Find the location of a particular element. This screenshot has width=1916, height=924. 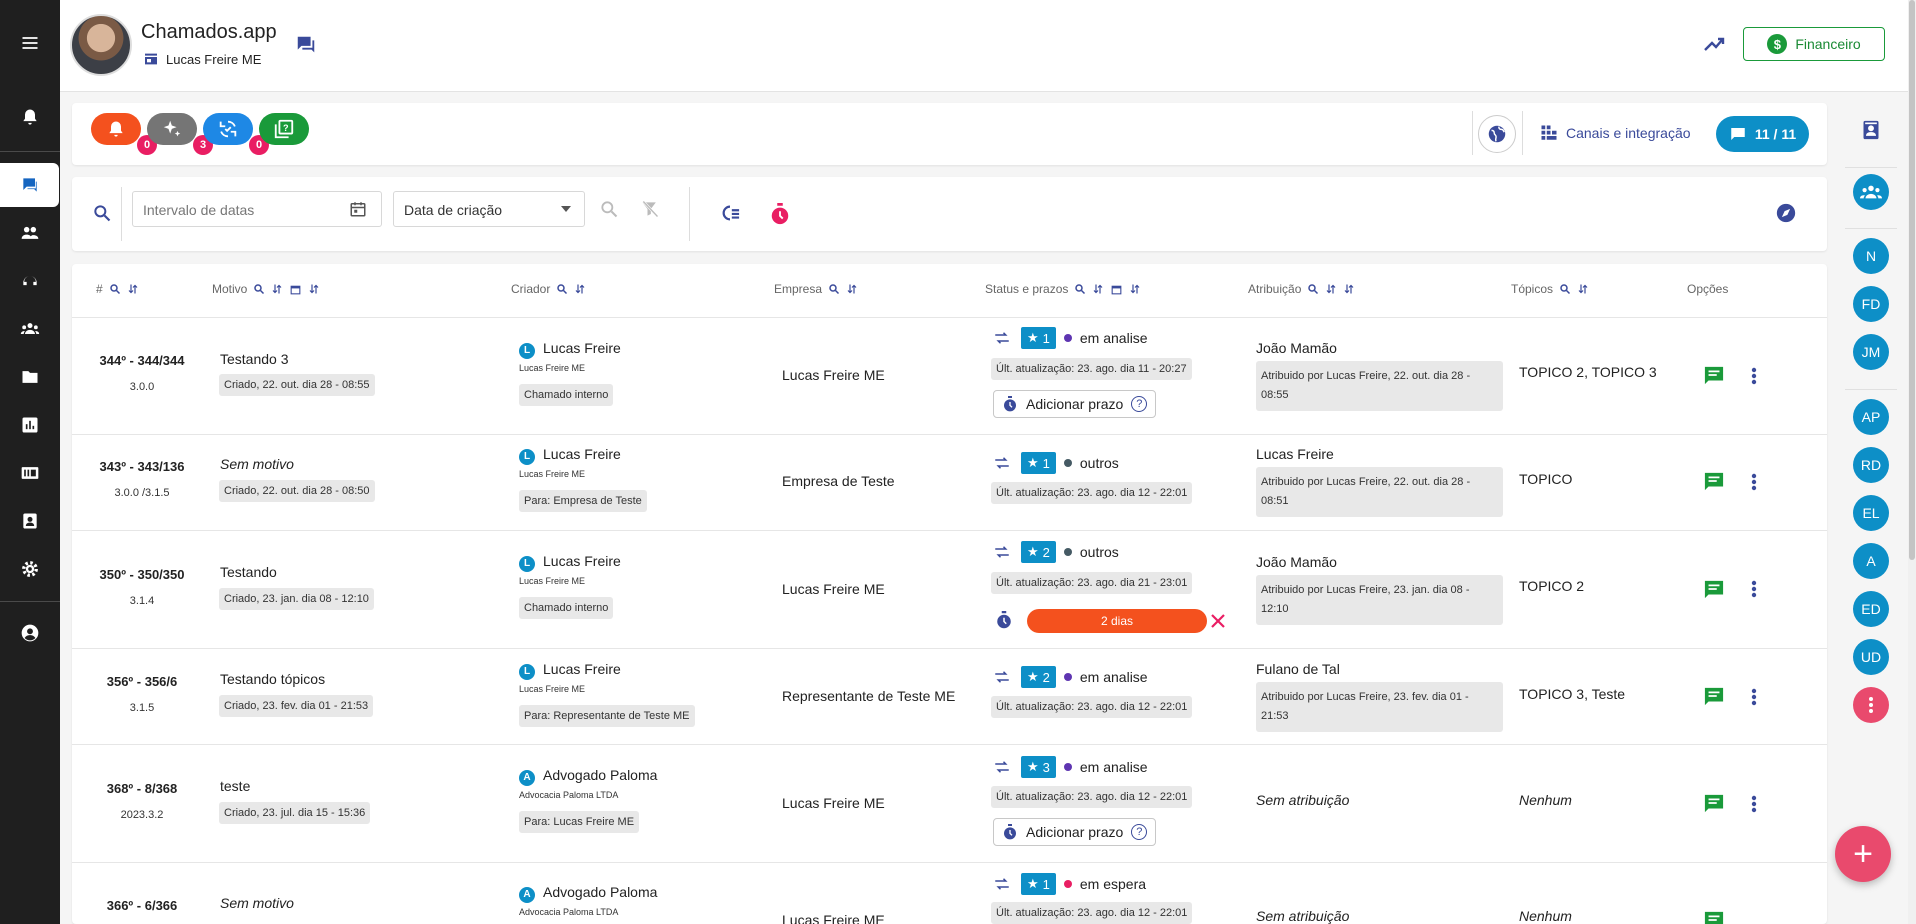

col-header-criador: Criador is located at coordinates (548, 289).